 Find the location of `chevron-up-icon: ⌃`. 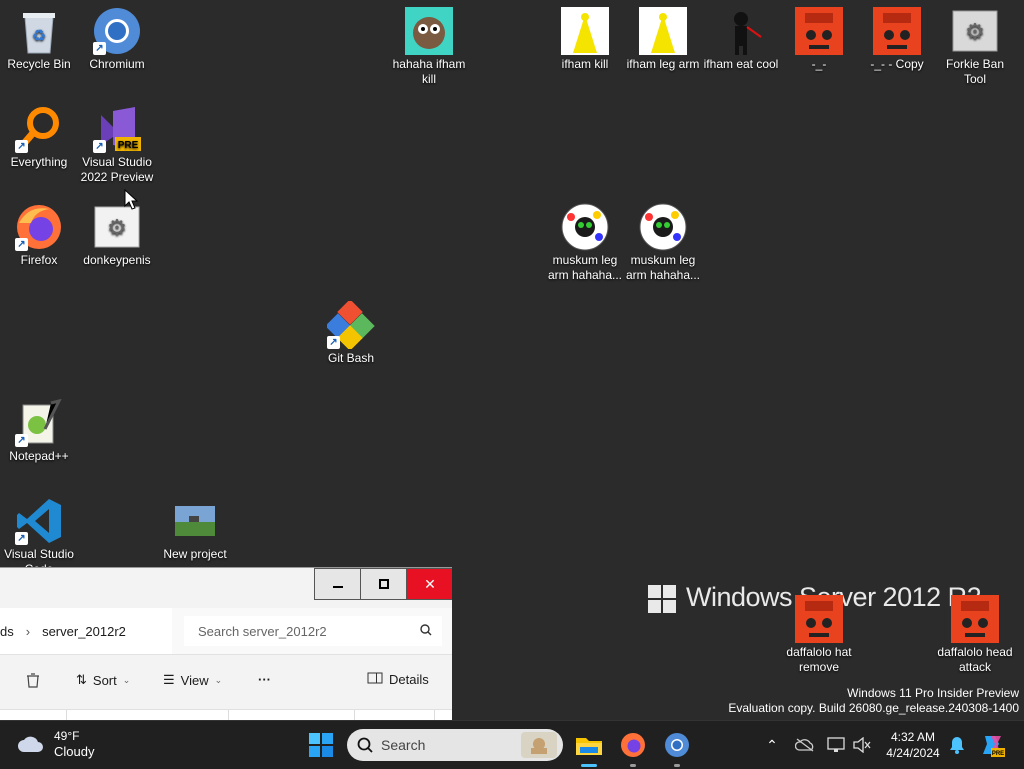

chevron-up-icon: ⌃ is located at coordinates (772, 744).